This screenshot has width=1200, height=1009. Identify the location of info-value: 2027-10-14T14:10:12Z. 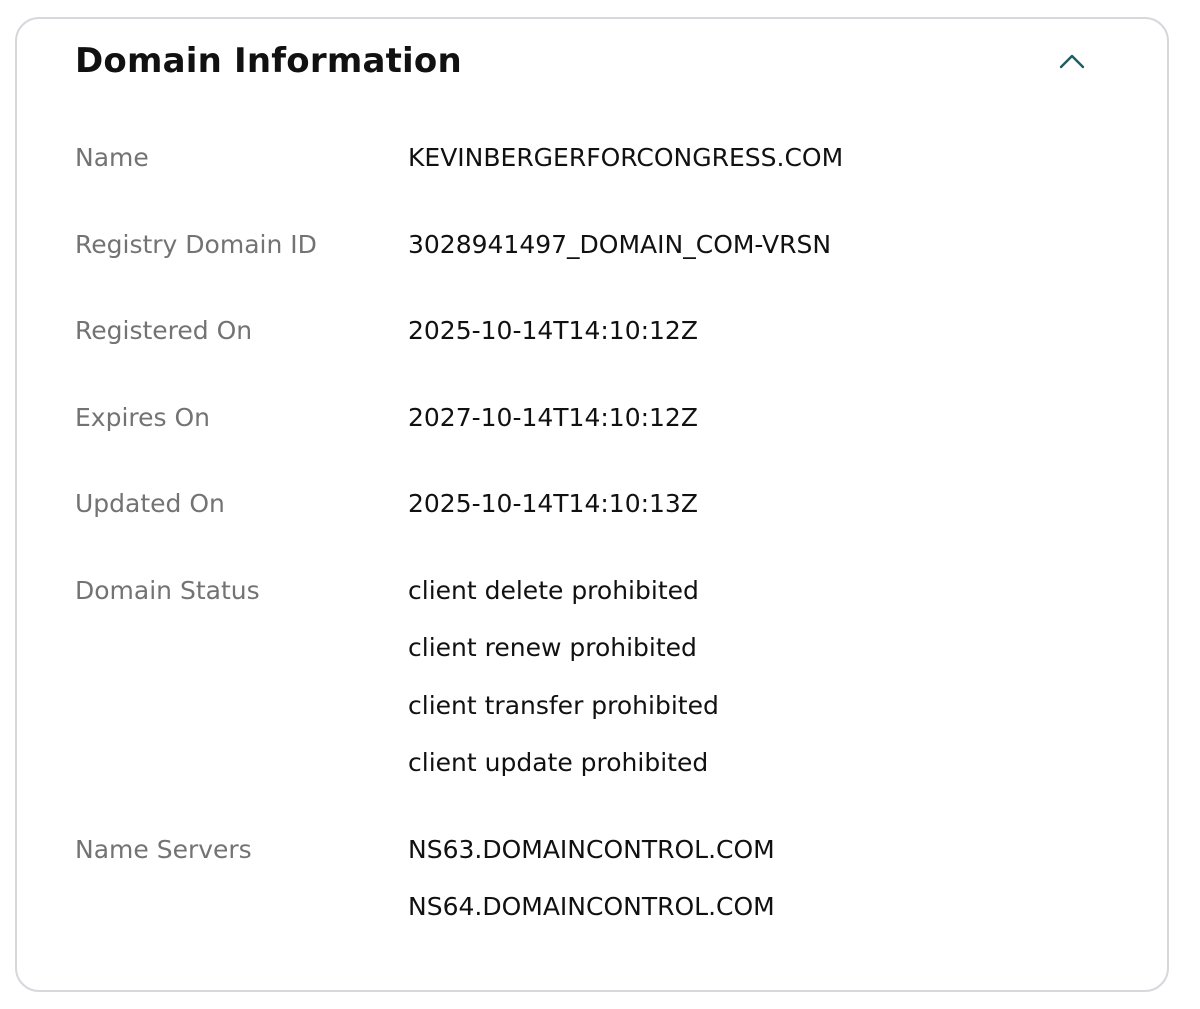
(553, 417).